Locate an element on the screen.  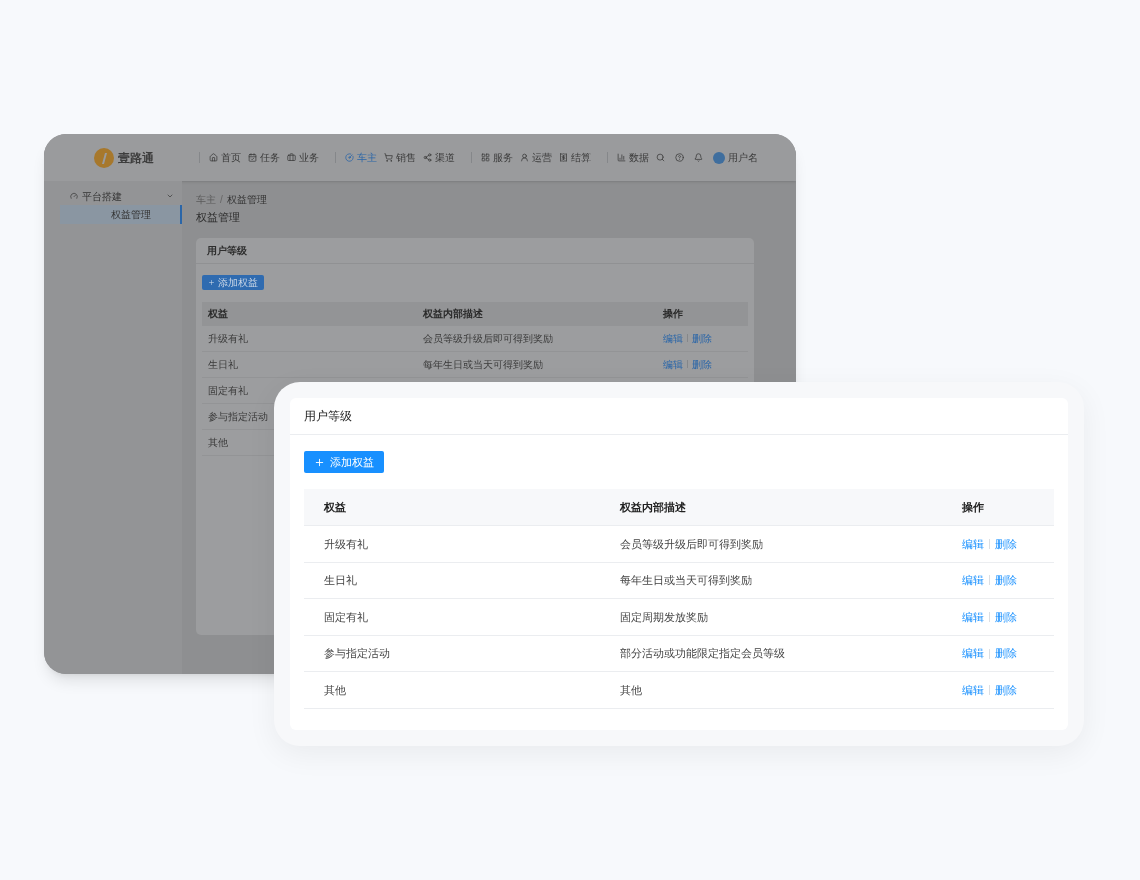
nav-item: 结算 is located at coordinates (575, 157).